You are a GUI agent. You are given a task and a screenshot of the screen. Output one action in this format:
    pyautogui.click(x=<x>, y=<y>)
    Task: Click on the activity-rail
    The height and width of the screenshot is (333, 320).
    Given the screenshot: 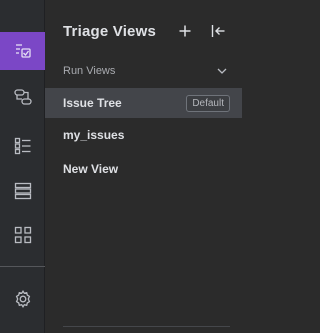 What is the action you would take?
    pyautogui.click(x=22, y=166)
    